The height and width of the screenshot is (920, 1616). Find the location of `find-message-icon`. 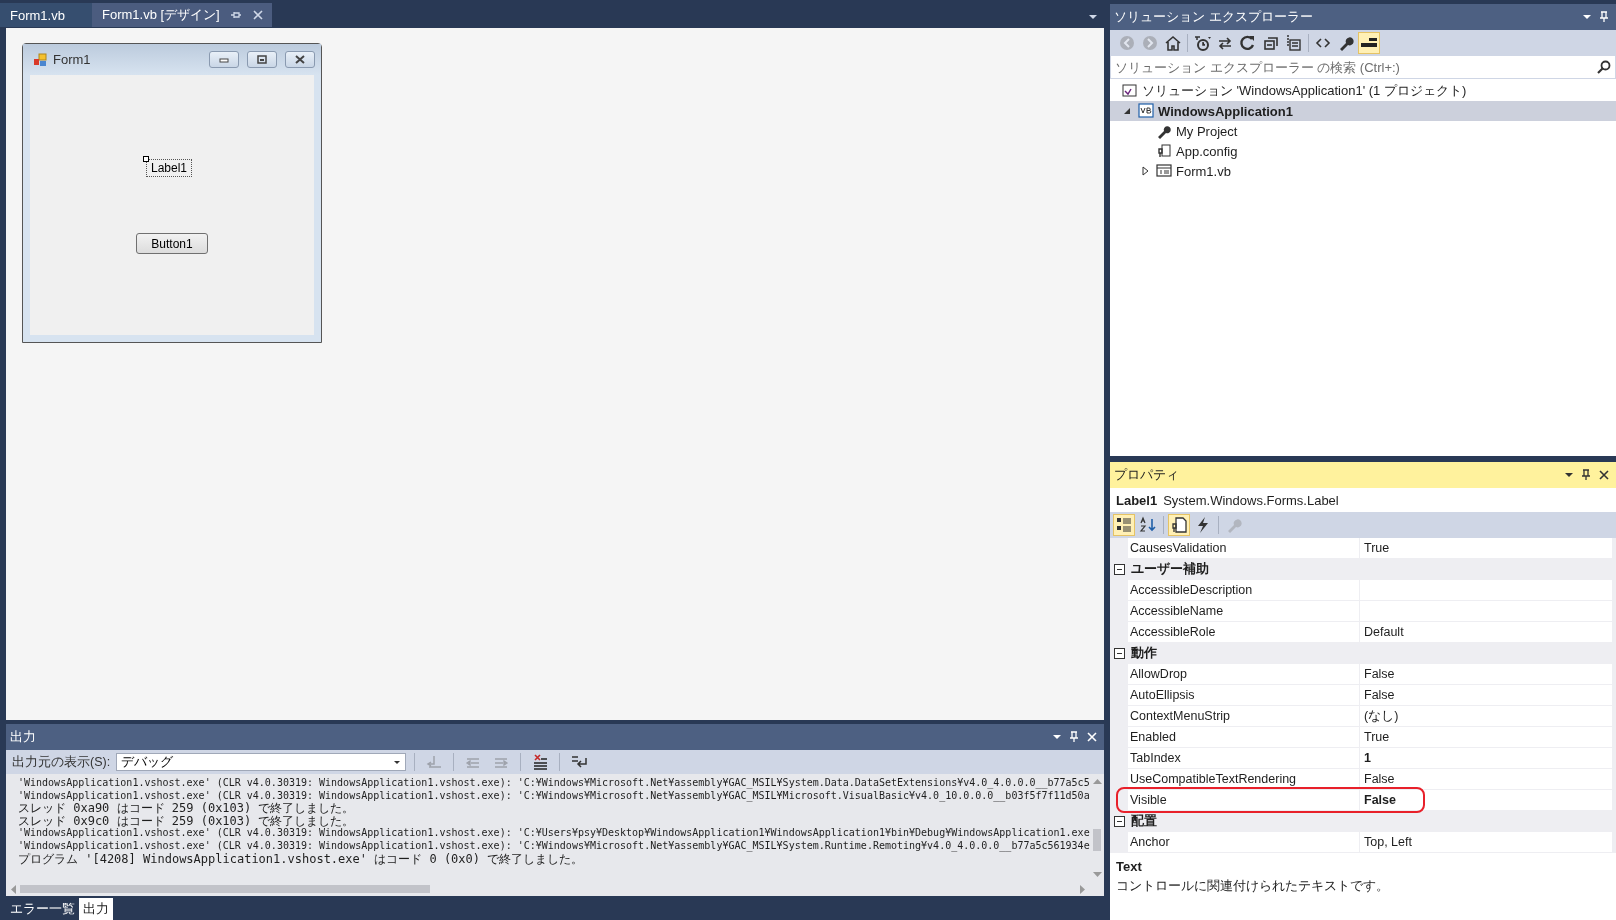

find-message-icon is located at coordinates (434, 762).